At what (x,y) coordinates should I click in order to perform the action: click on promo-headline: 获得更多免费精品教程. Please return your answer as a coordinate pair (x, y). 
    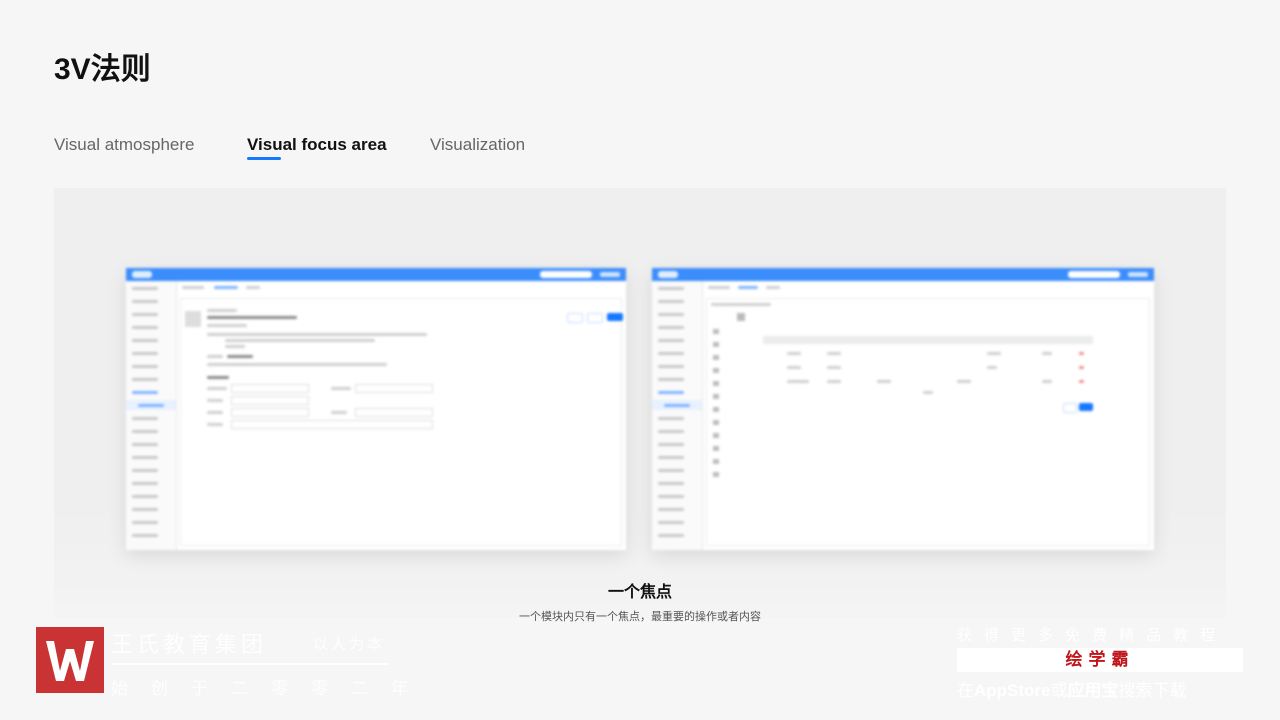
    Looking at the image, I should click on (1092, 635).